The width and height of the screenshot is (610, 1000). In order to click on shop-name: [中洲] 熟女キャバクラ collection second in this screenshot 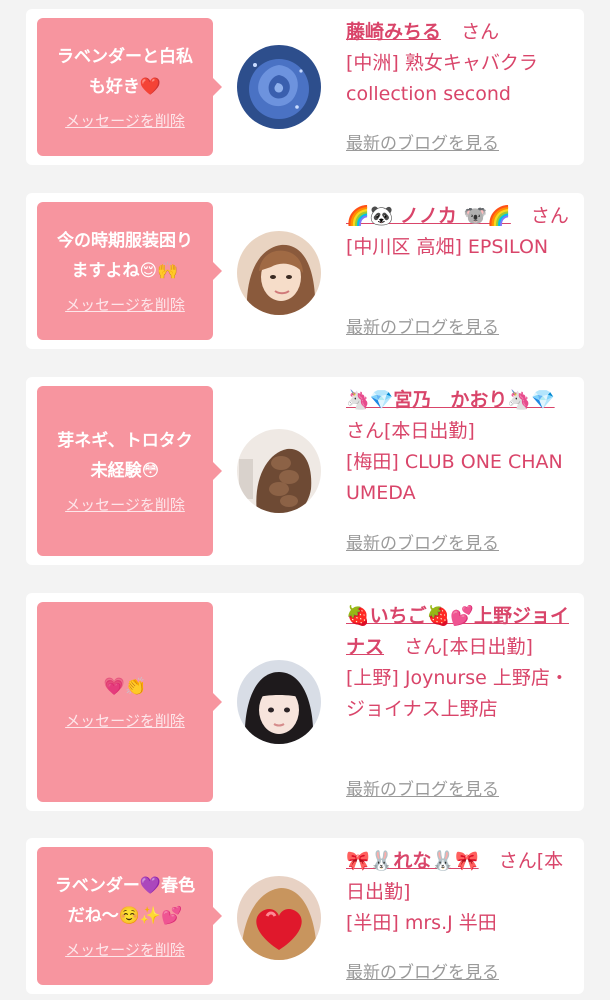, I will do `click(442, 78)`.